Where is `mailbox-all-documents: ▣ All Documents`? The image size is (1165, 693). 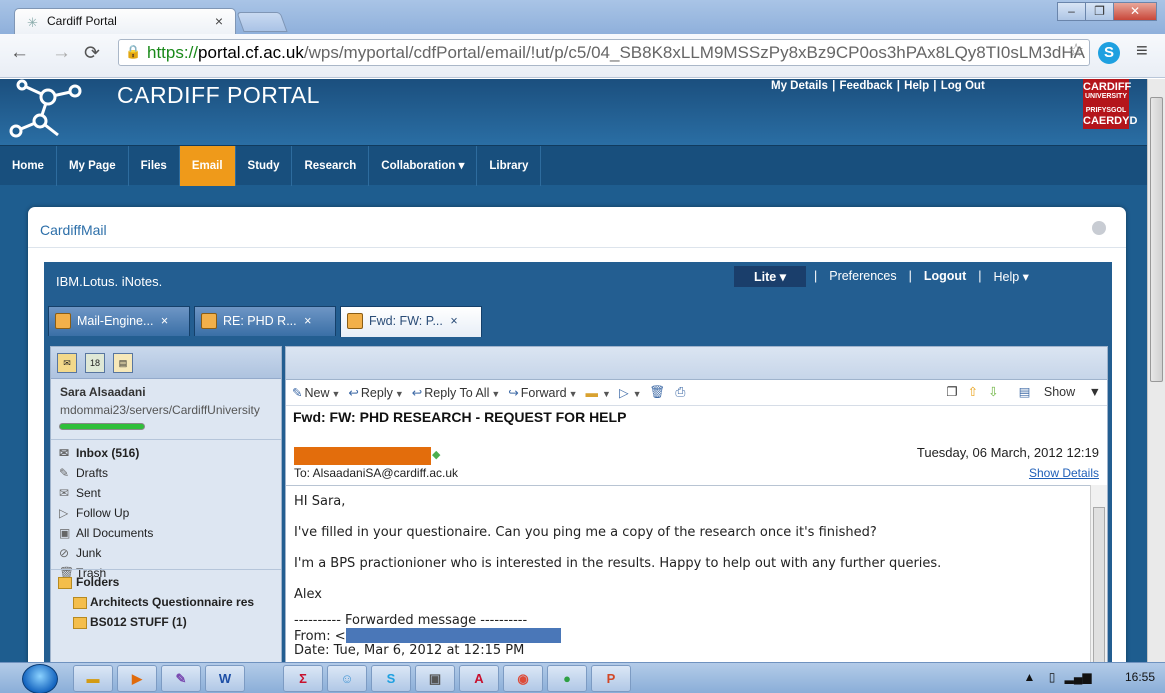
mailbox-all-documents: ▣ All Documents is located at coordinates (166, 536).